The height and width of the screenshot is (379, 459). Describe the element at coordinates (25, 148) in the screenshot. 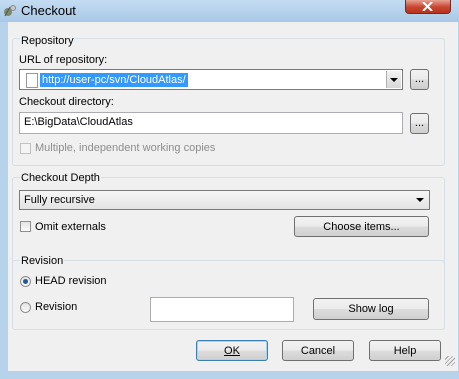

I see `multiple-copies-checkbox` at that location.